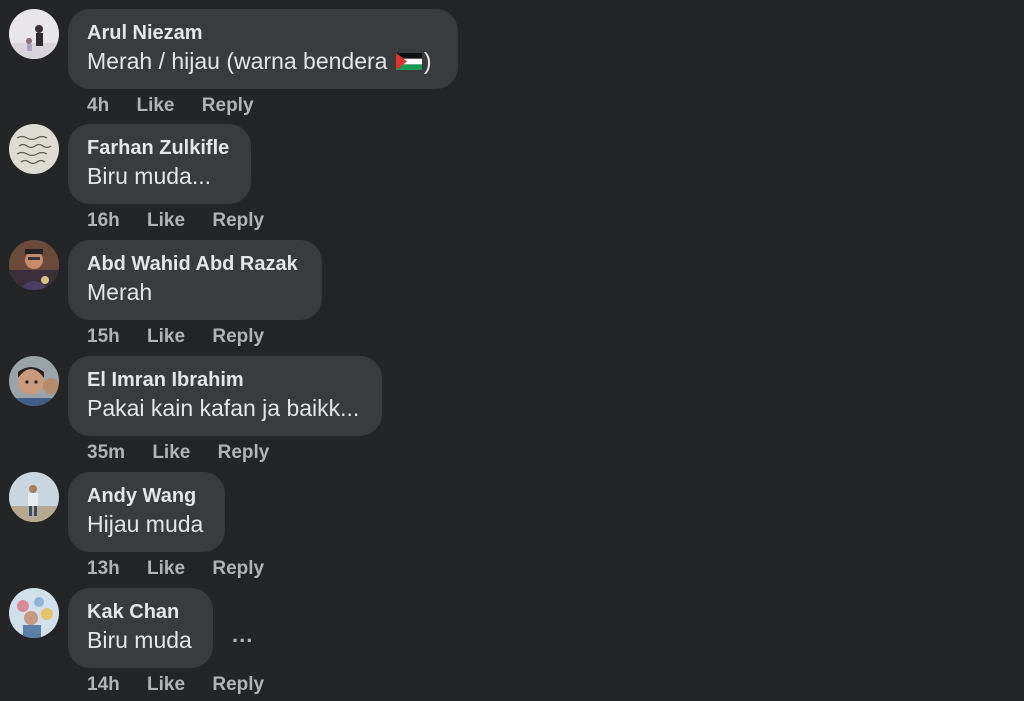 Image resolution: width=1024 pixels, height=701 pixels. Describe the element at coordinates (106, 452) in the screenshot. I see `timestamp: 35m` at that location.